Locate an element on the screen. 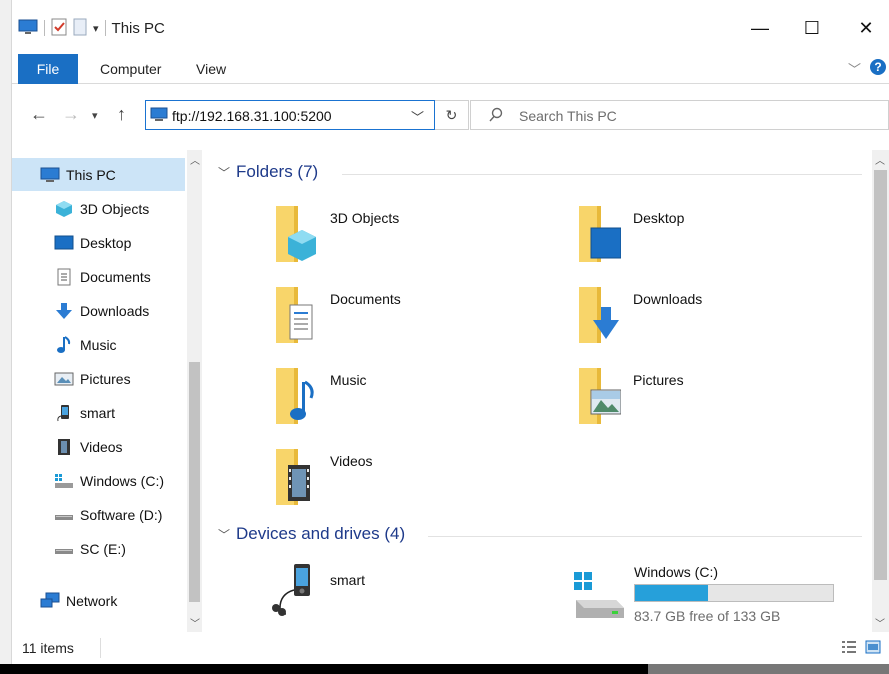  folder-downloads: Downloads is located at coordinates (717, 318).